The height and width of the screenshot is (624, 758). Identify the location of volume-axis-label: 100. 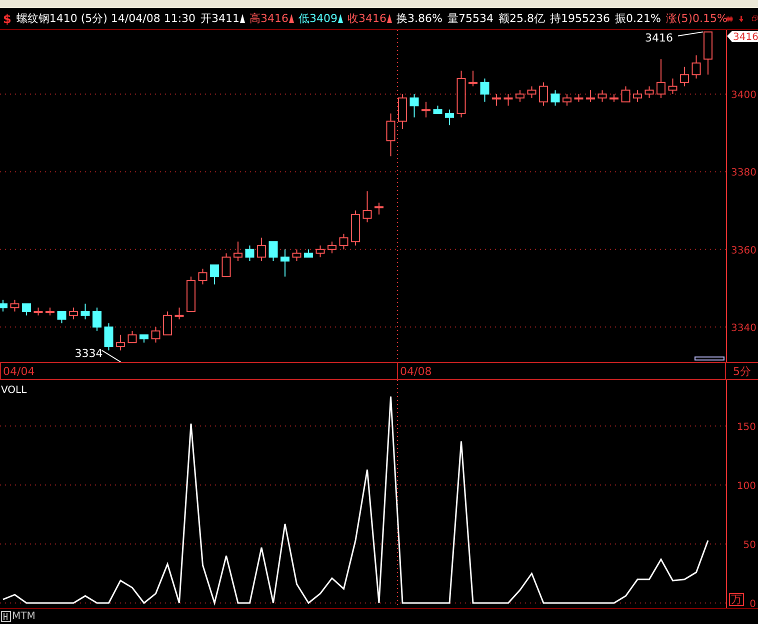
(746, 486).